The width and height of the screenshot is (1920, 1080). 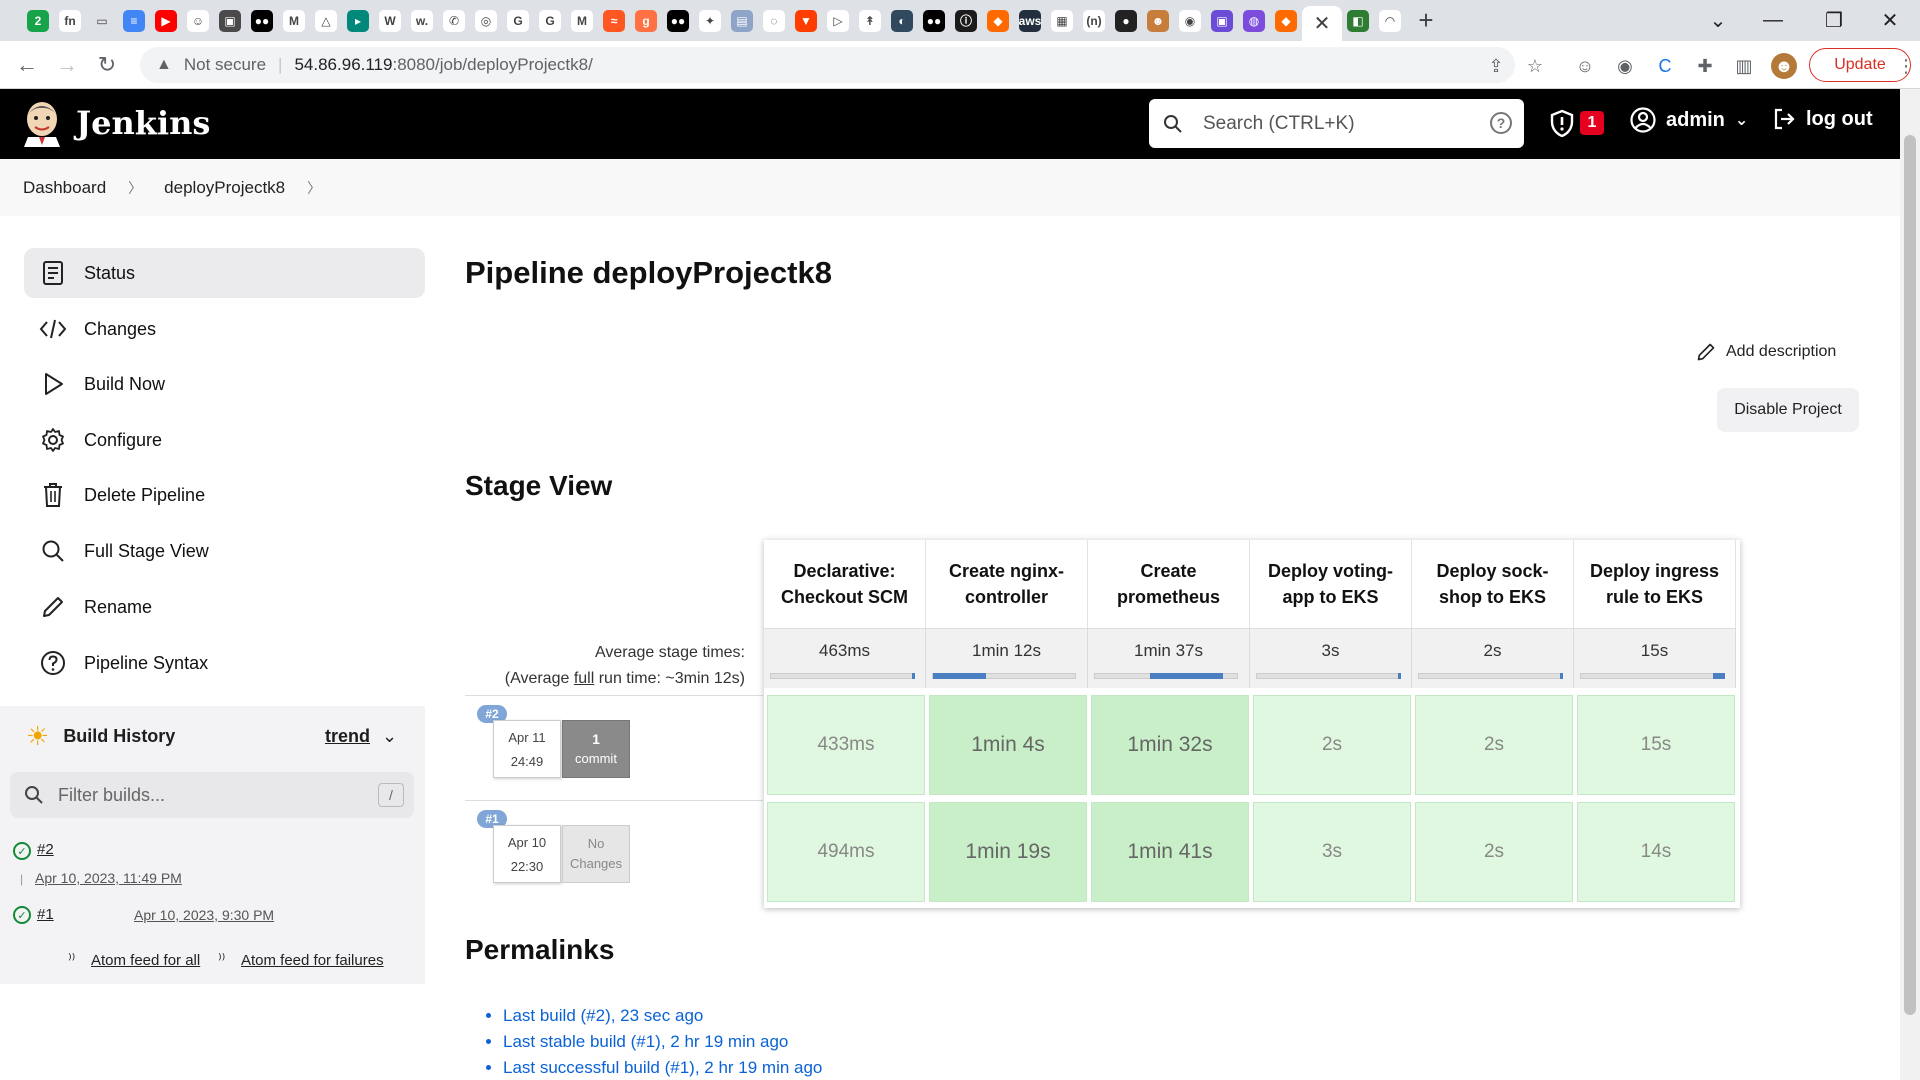 I want to click on close-tab-icon: ✕, so click(x=1322, y=23).